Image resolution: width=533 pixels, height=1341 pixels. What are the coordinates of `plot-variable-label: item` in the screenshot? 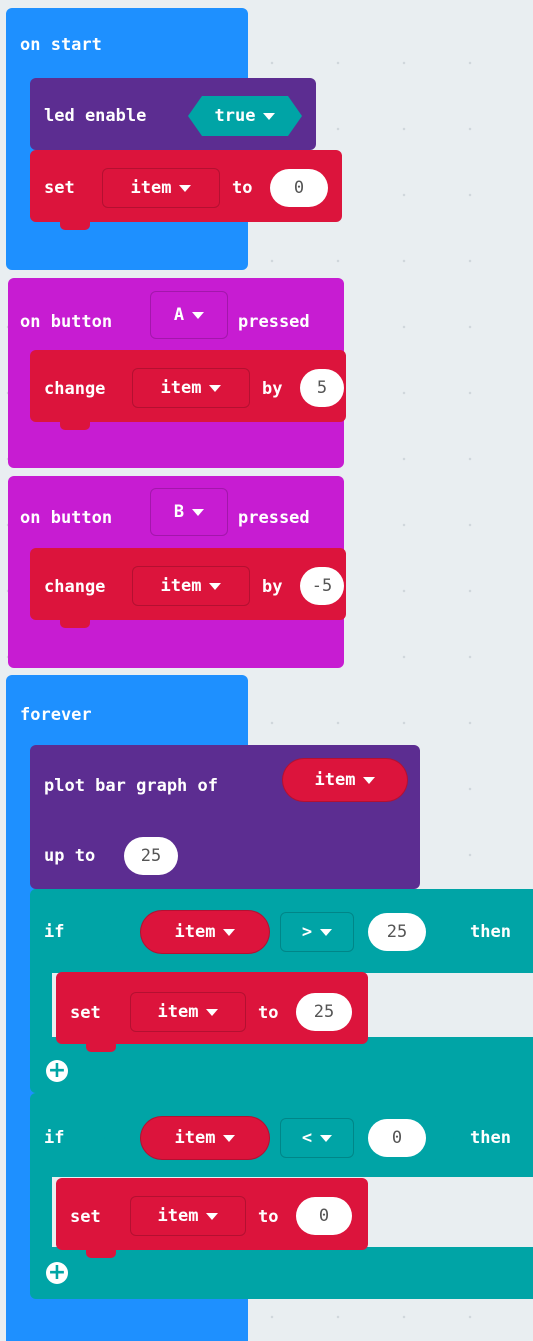 It's located at (335, 780).